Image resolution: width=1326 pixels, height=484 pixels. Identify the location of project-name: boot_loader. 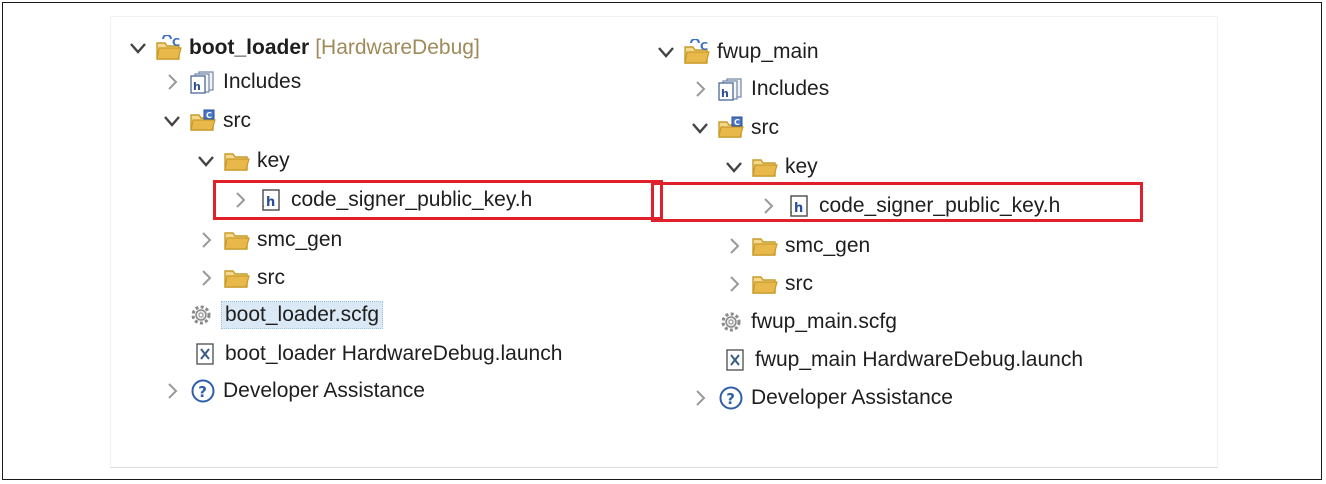
(249, 47).